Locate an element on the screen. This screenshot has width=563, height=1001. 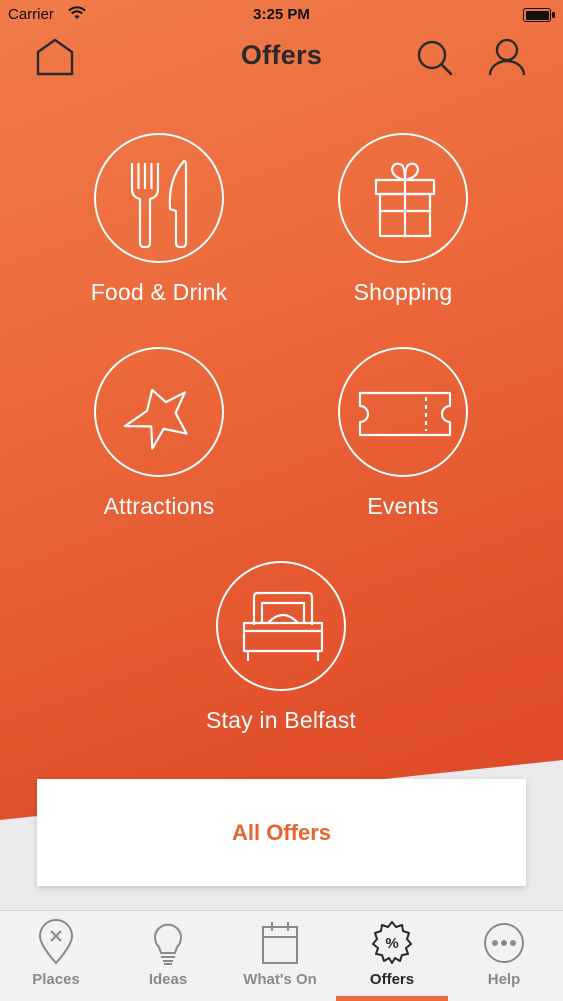
category-attractions: Attractions is located at coordinates (159, 433).